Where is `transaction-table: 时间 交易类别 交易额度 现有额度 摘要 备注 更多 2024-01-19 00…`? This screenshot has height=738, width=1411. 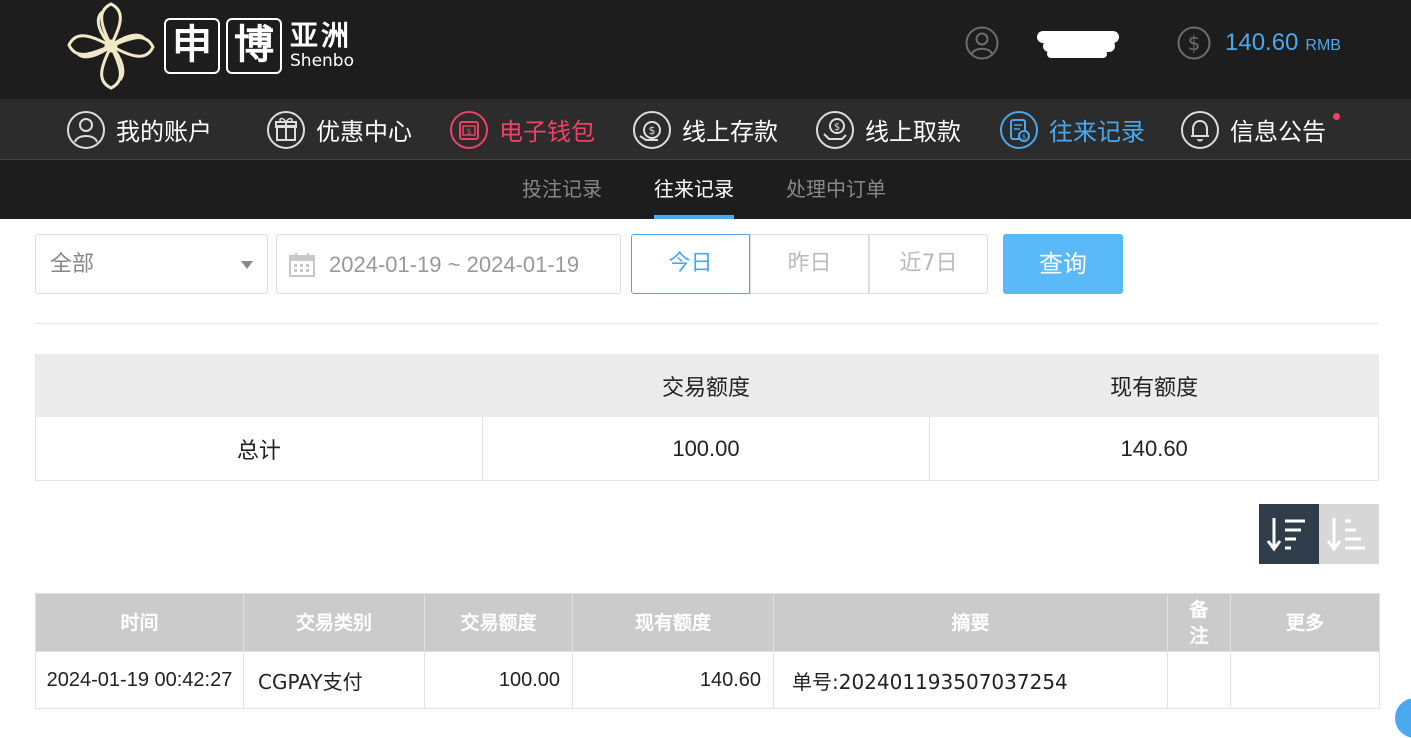
transaction-table: 时间 交易类别 交易额度 现有额度 摘要 备注 更多 2024-01-19 00… is located at coordinates (707, 651).